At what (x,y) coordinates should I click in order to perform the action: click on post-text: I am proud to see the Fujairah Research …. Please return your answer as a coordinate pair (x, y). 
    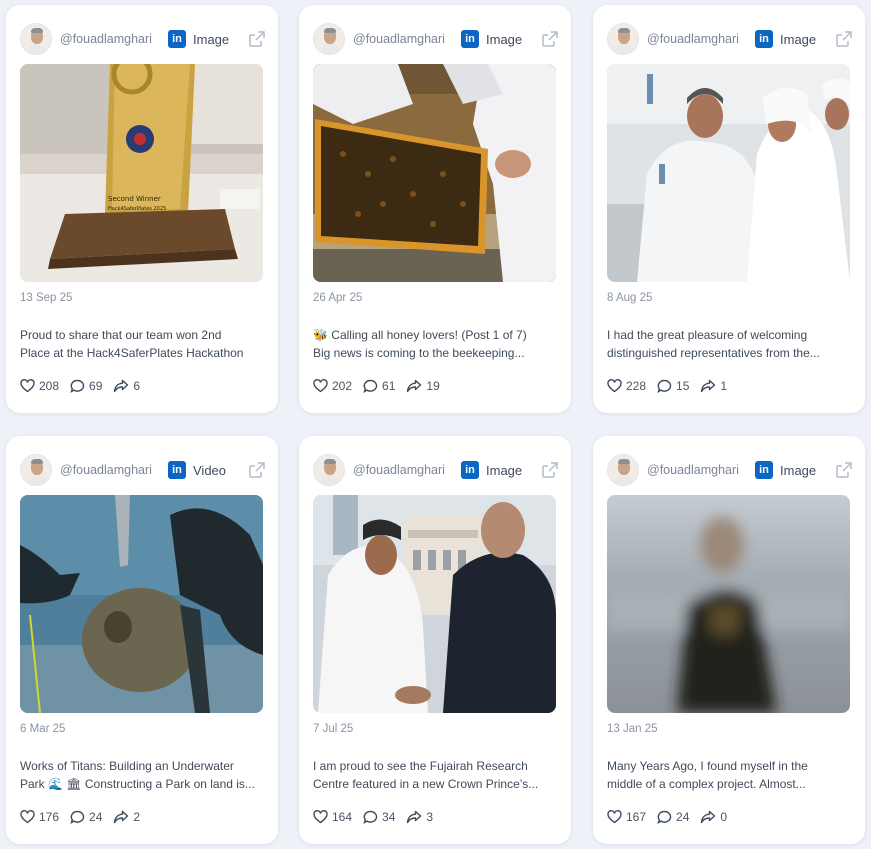
    Looking at the image, I should click on (435, 775).